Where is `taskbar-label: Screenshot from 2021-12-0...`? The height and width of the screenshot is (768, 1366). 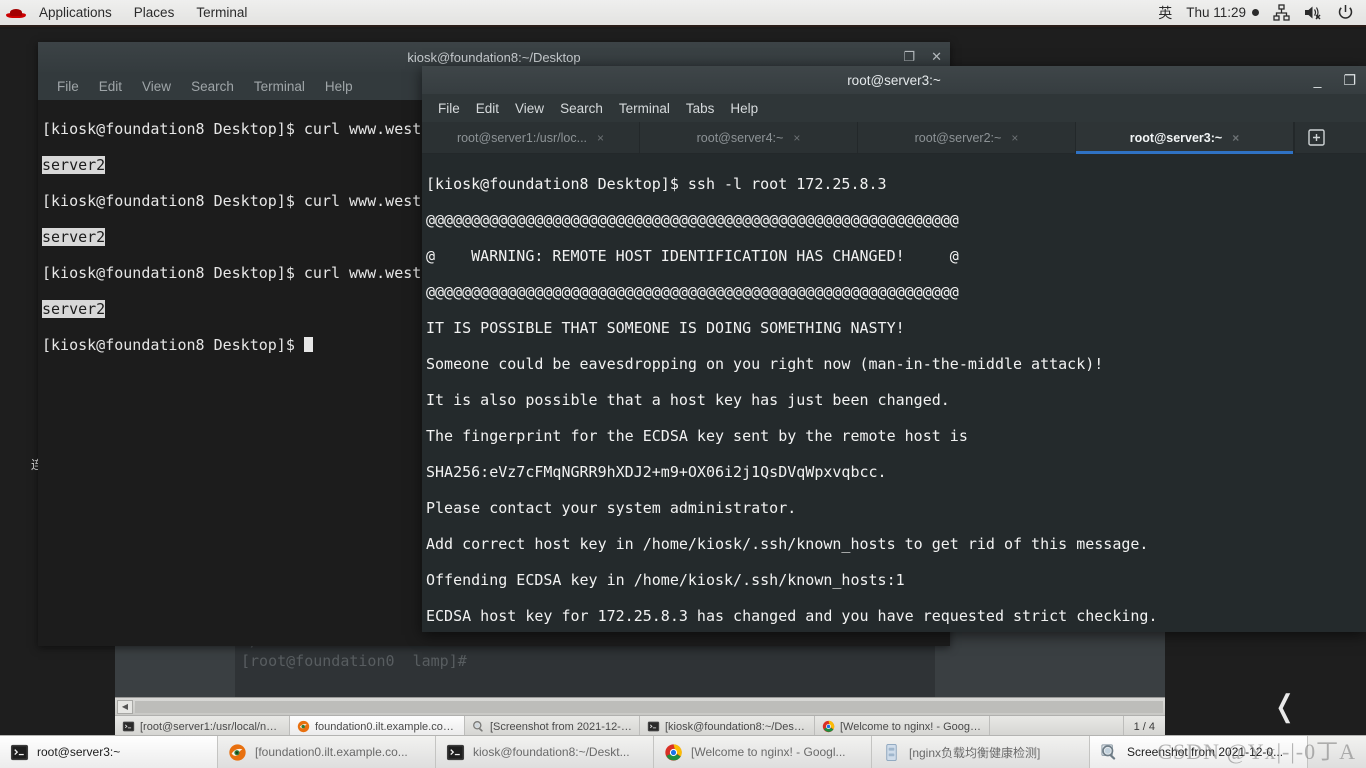 taskbar-label: Screenshot from 2021-12-0... is located at coordinates (1205, 752).